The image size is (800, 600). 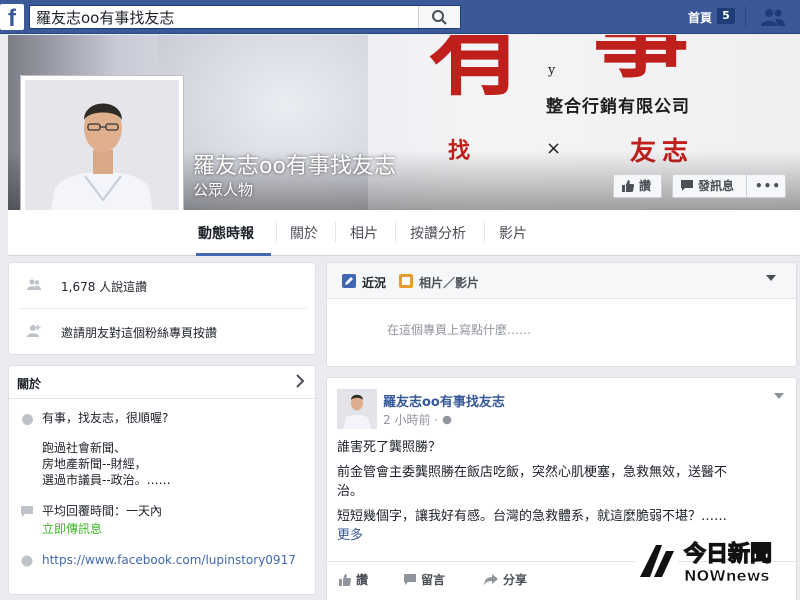 I want to click on likes-count-text: 1,678 人說這讚, so click(x=104, y=286).